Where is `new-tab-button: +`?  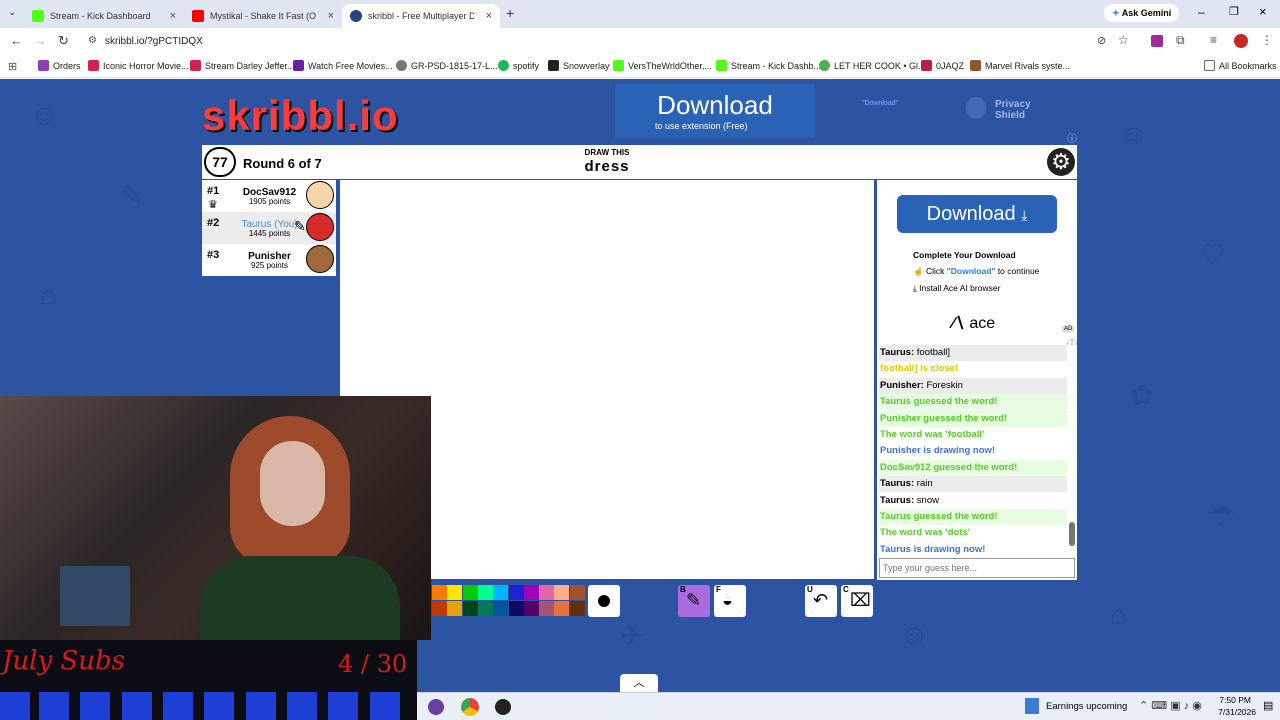 new-tab-button: + is located at coordinates (510, 13).